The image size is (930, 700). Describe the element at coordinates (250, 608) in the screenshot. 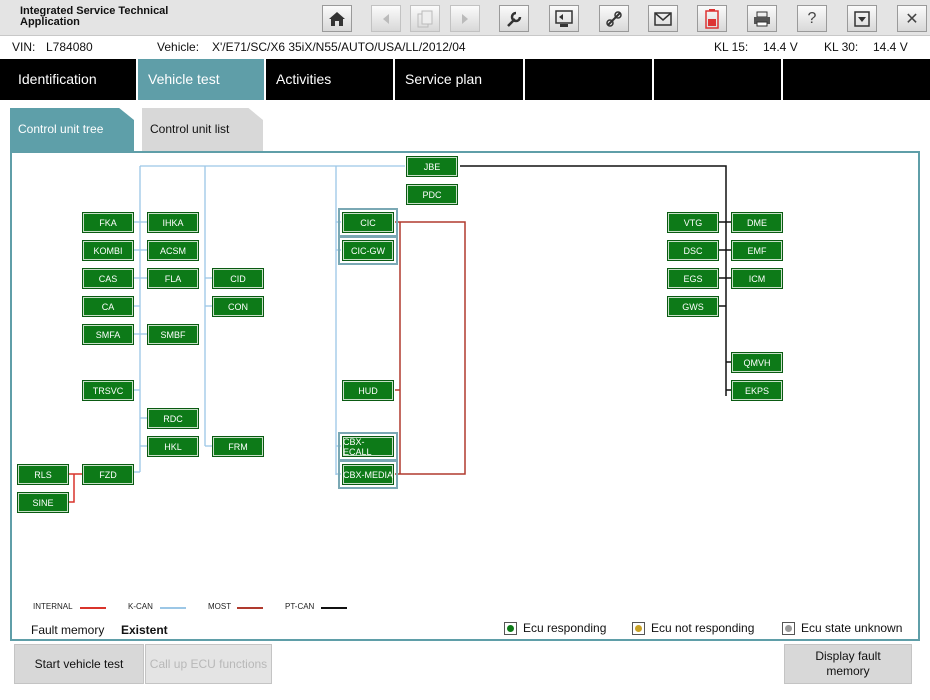

I see `legend-most-line` at that location.